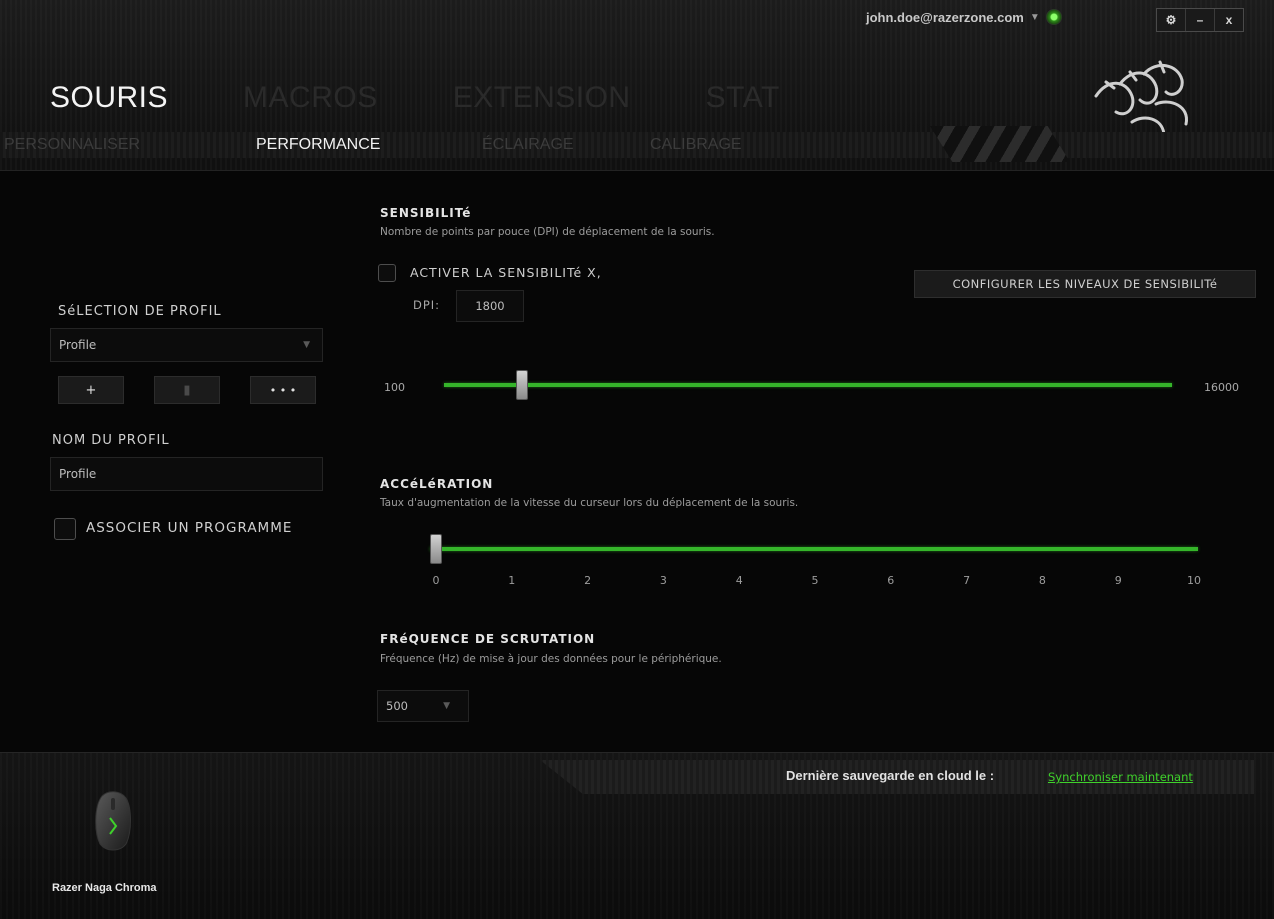  I want to click on associate-program-label: ASSOCIER UN PROGRAMME, so click(189, 528).